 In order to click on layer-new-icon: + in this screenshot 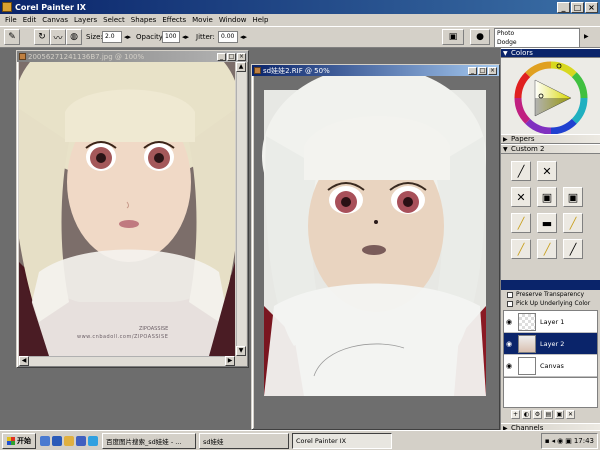, I will do `click(515, 414)`.